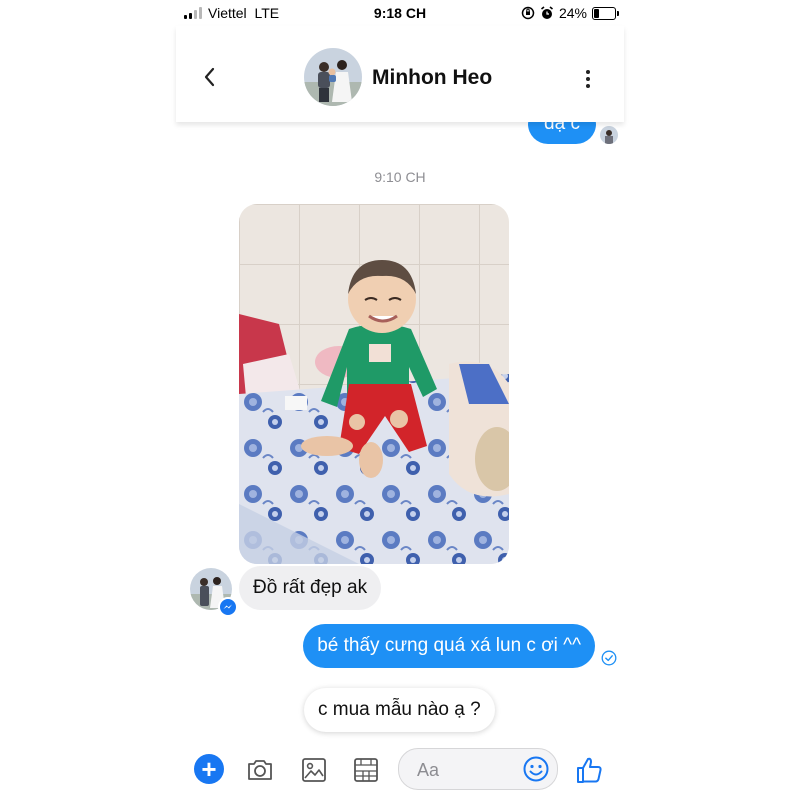 The height and width of the screenshot is (800, 800). I want to click on message-bubble-incoming: Đồ rất đẹp ak, so click(310, 588).